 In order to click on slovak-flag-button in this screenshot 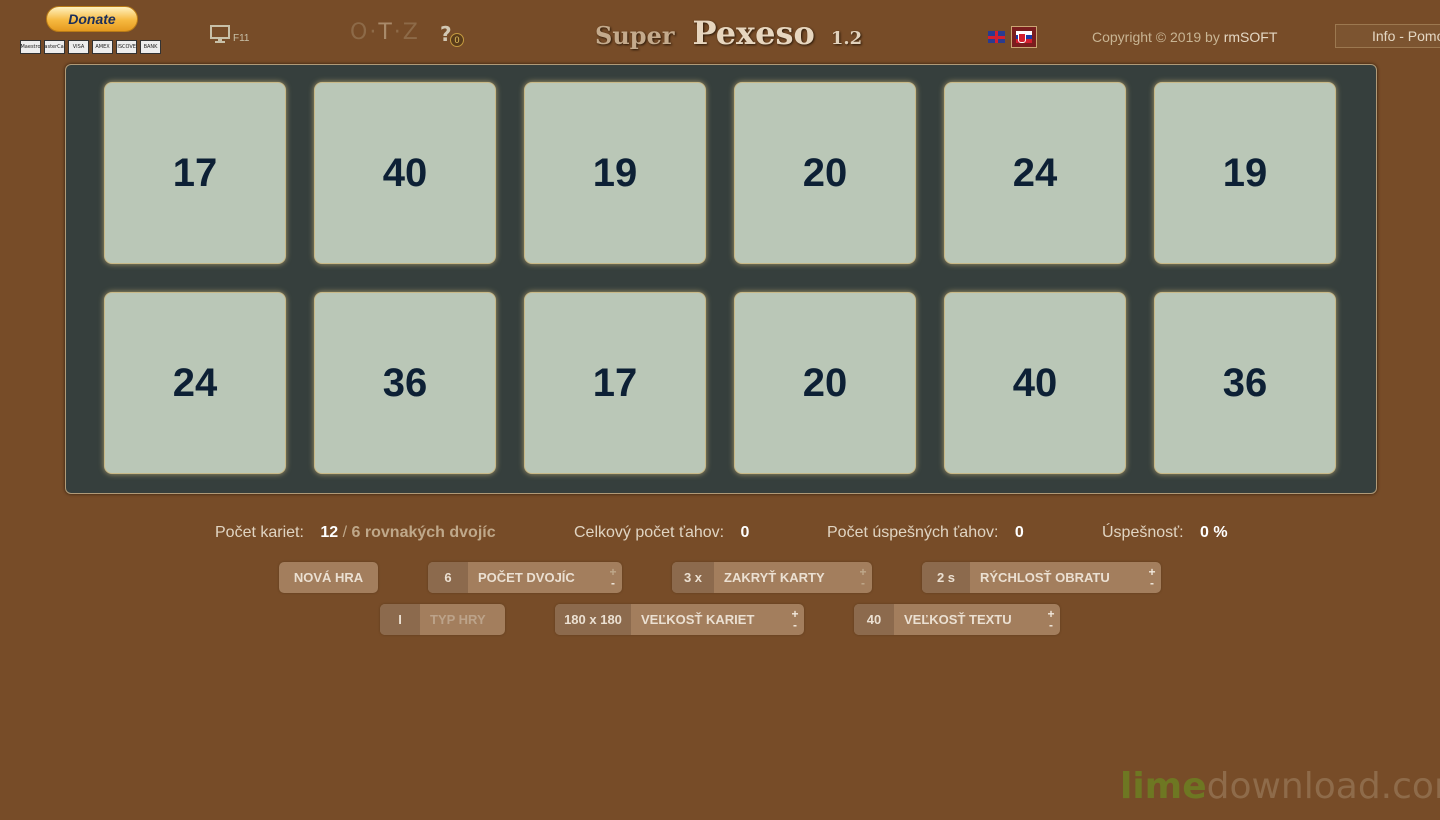, I will do `click(1024, 37)`.